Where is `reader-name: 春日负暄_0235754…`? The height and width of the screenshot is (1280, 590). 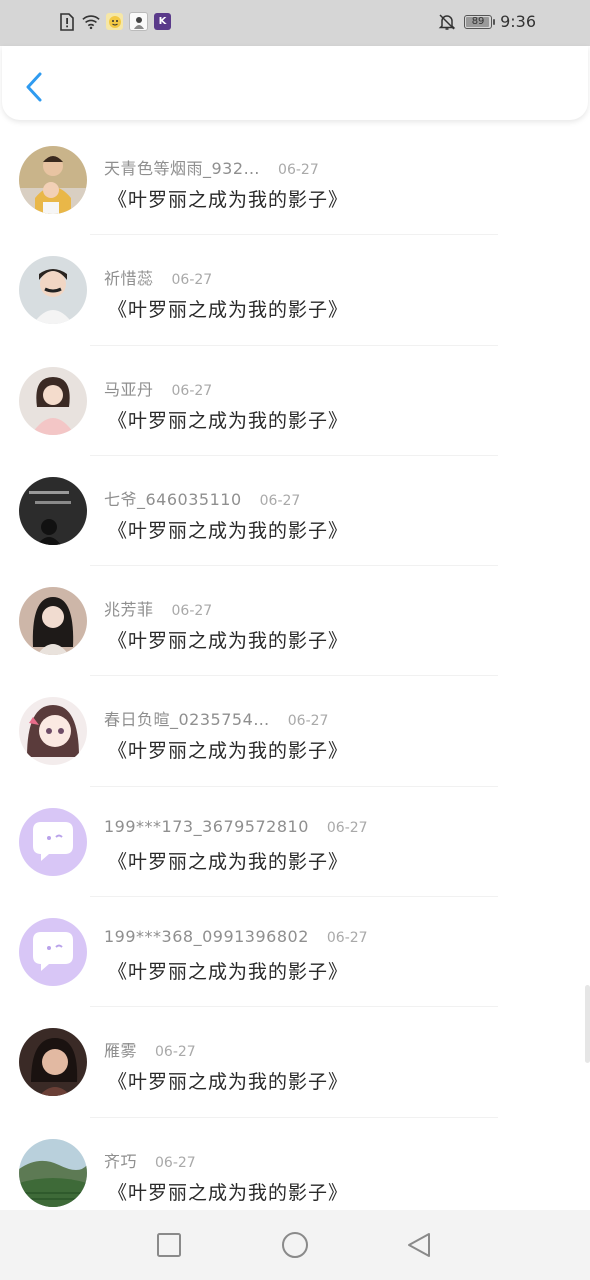 reader-name: 春日负暄_0235754… is located at coordinates (187, 720).